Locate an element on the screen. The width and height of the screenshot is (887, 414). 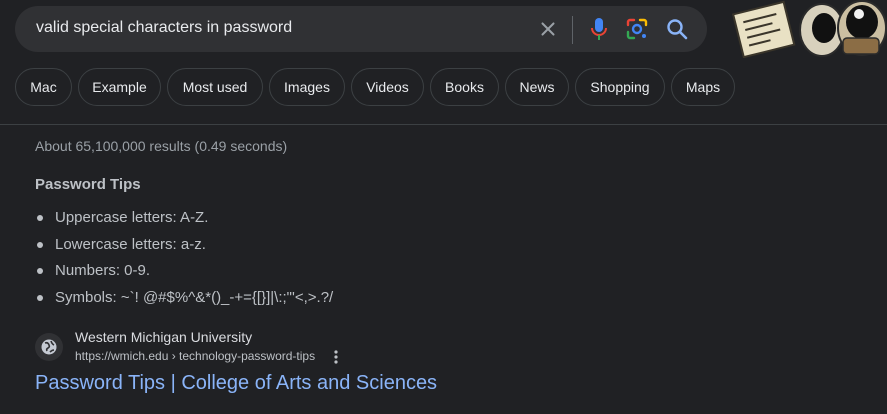
list-item: Uppercase letters: A-Z. is located at coordinates (184, 221).